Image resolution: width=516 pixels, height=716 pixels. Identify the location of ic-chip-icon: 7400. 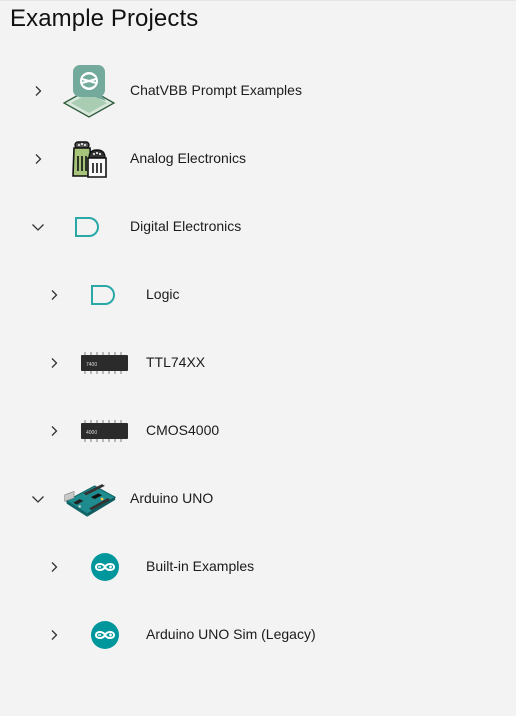
(105, 363).